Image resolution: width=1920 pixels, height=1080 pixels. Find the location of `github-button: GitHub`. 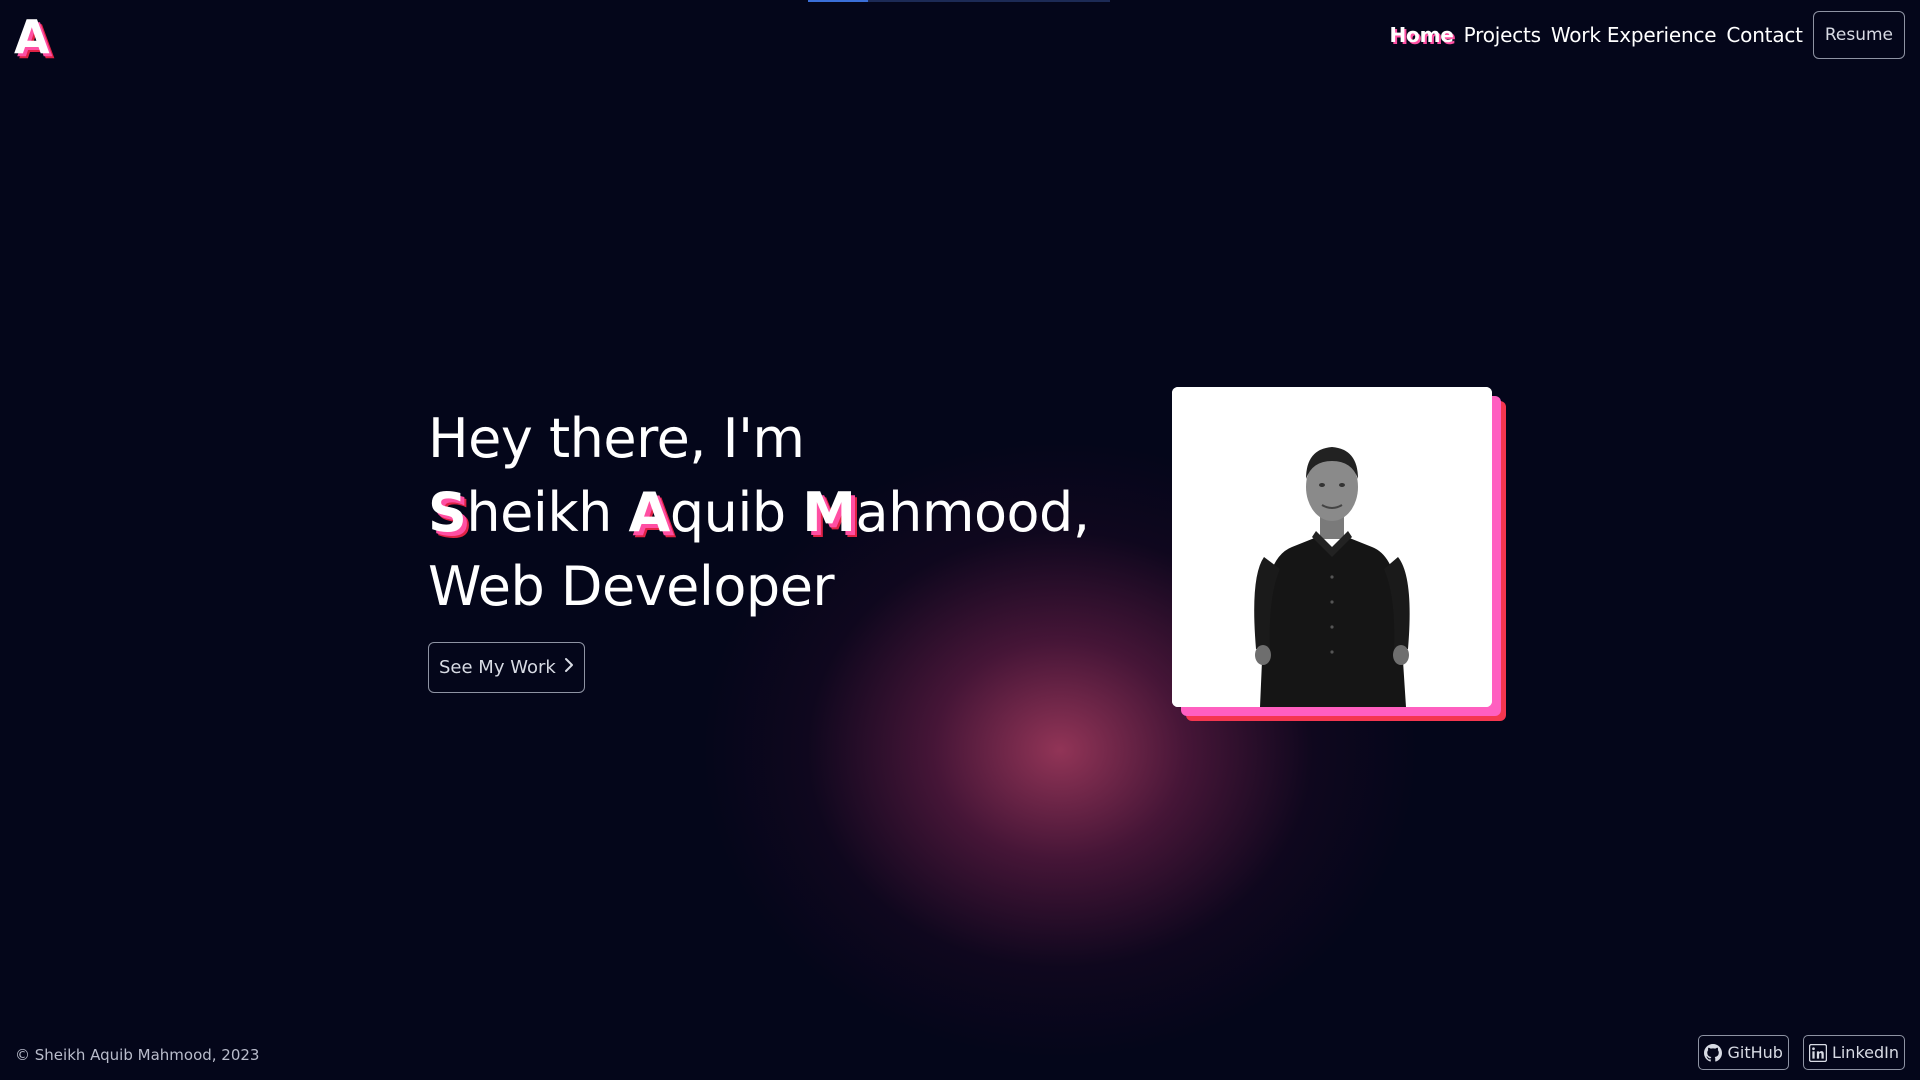

github-button: GitHub is located at coordinates (1743, 1052).